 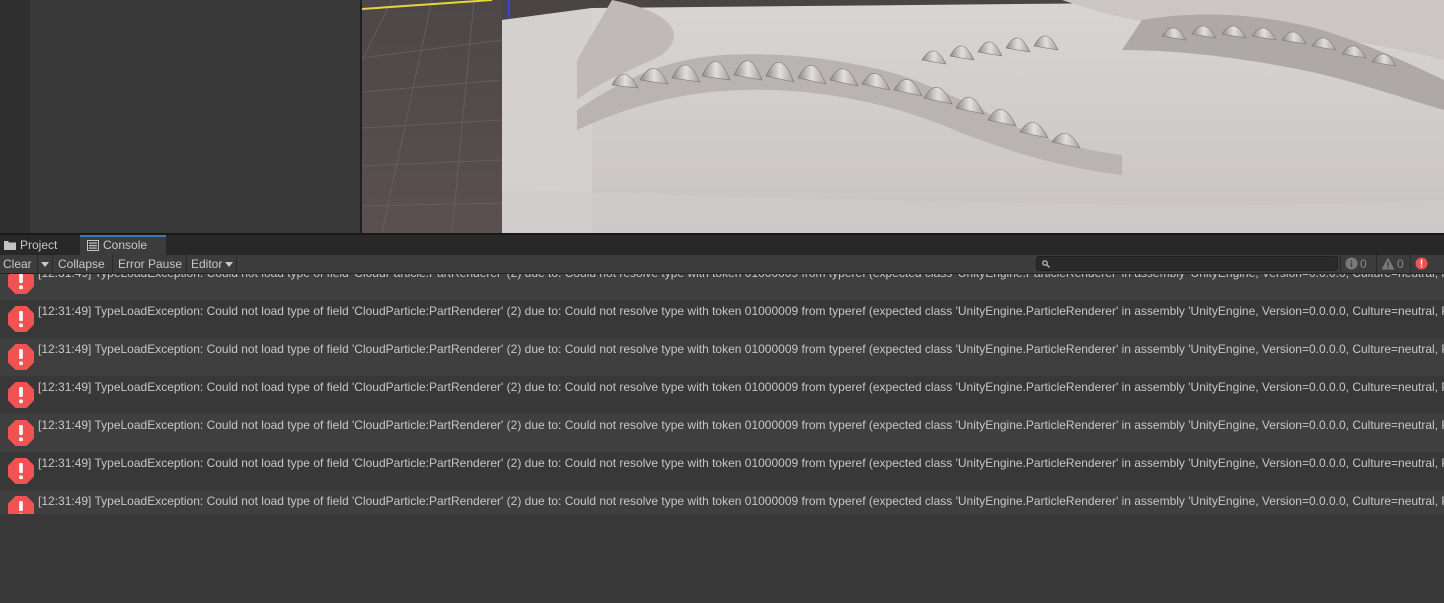 I want to click on error-count-toggle: 999, so click(x=1427, y=272).